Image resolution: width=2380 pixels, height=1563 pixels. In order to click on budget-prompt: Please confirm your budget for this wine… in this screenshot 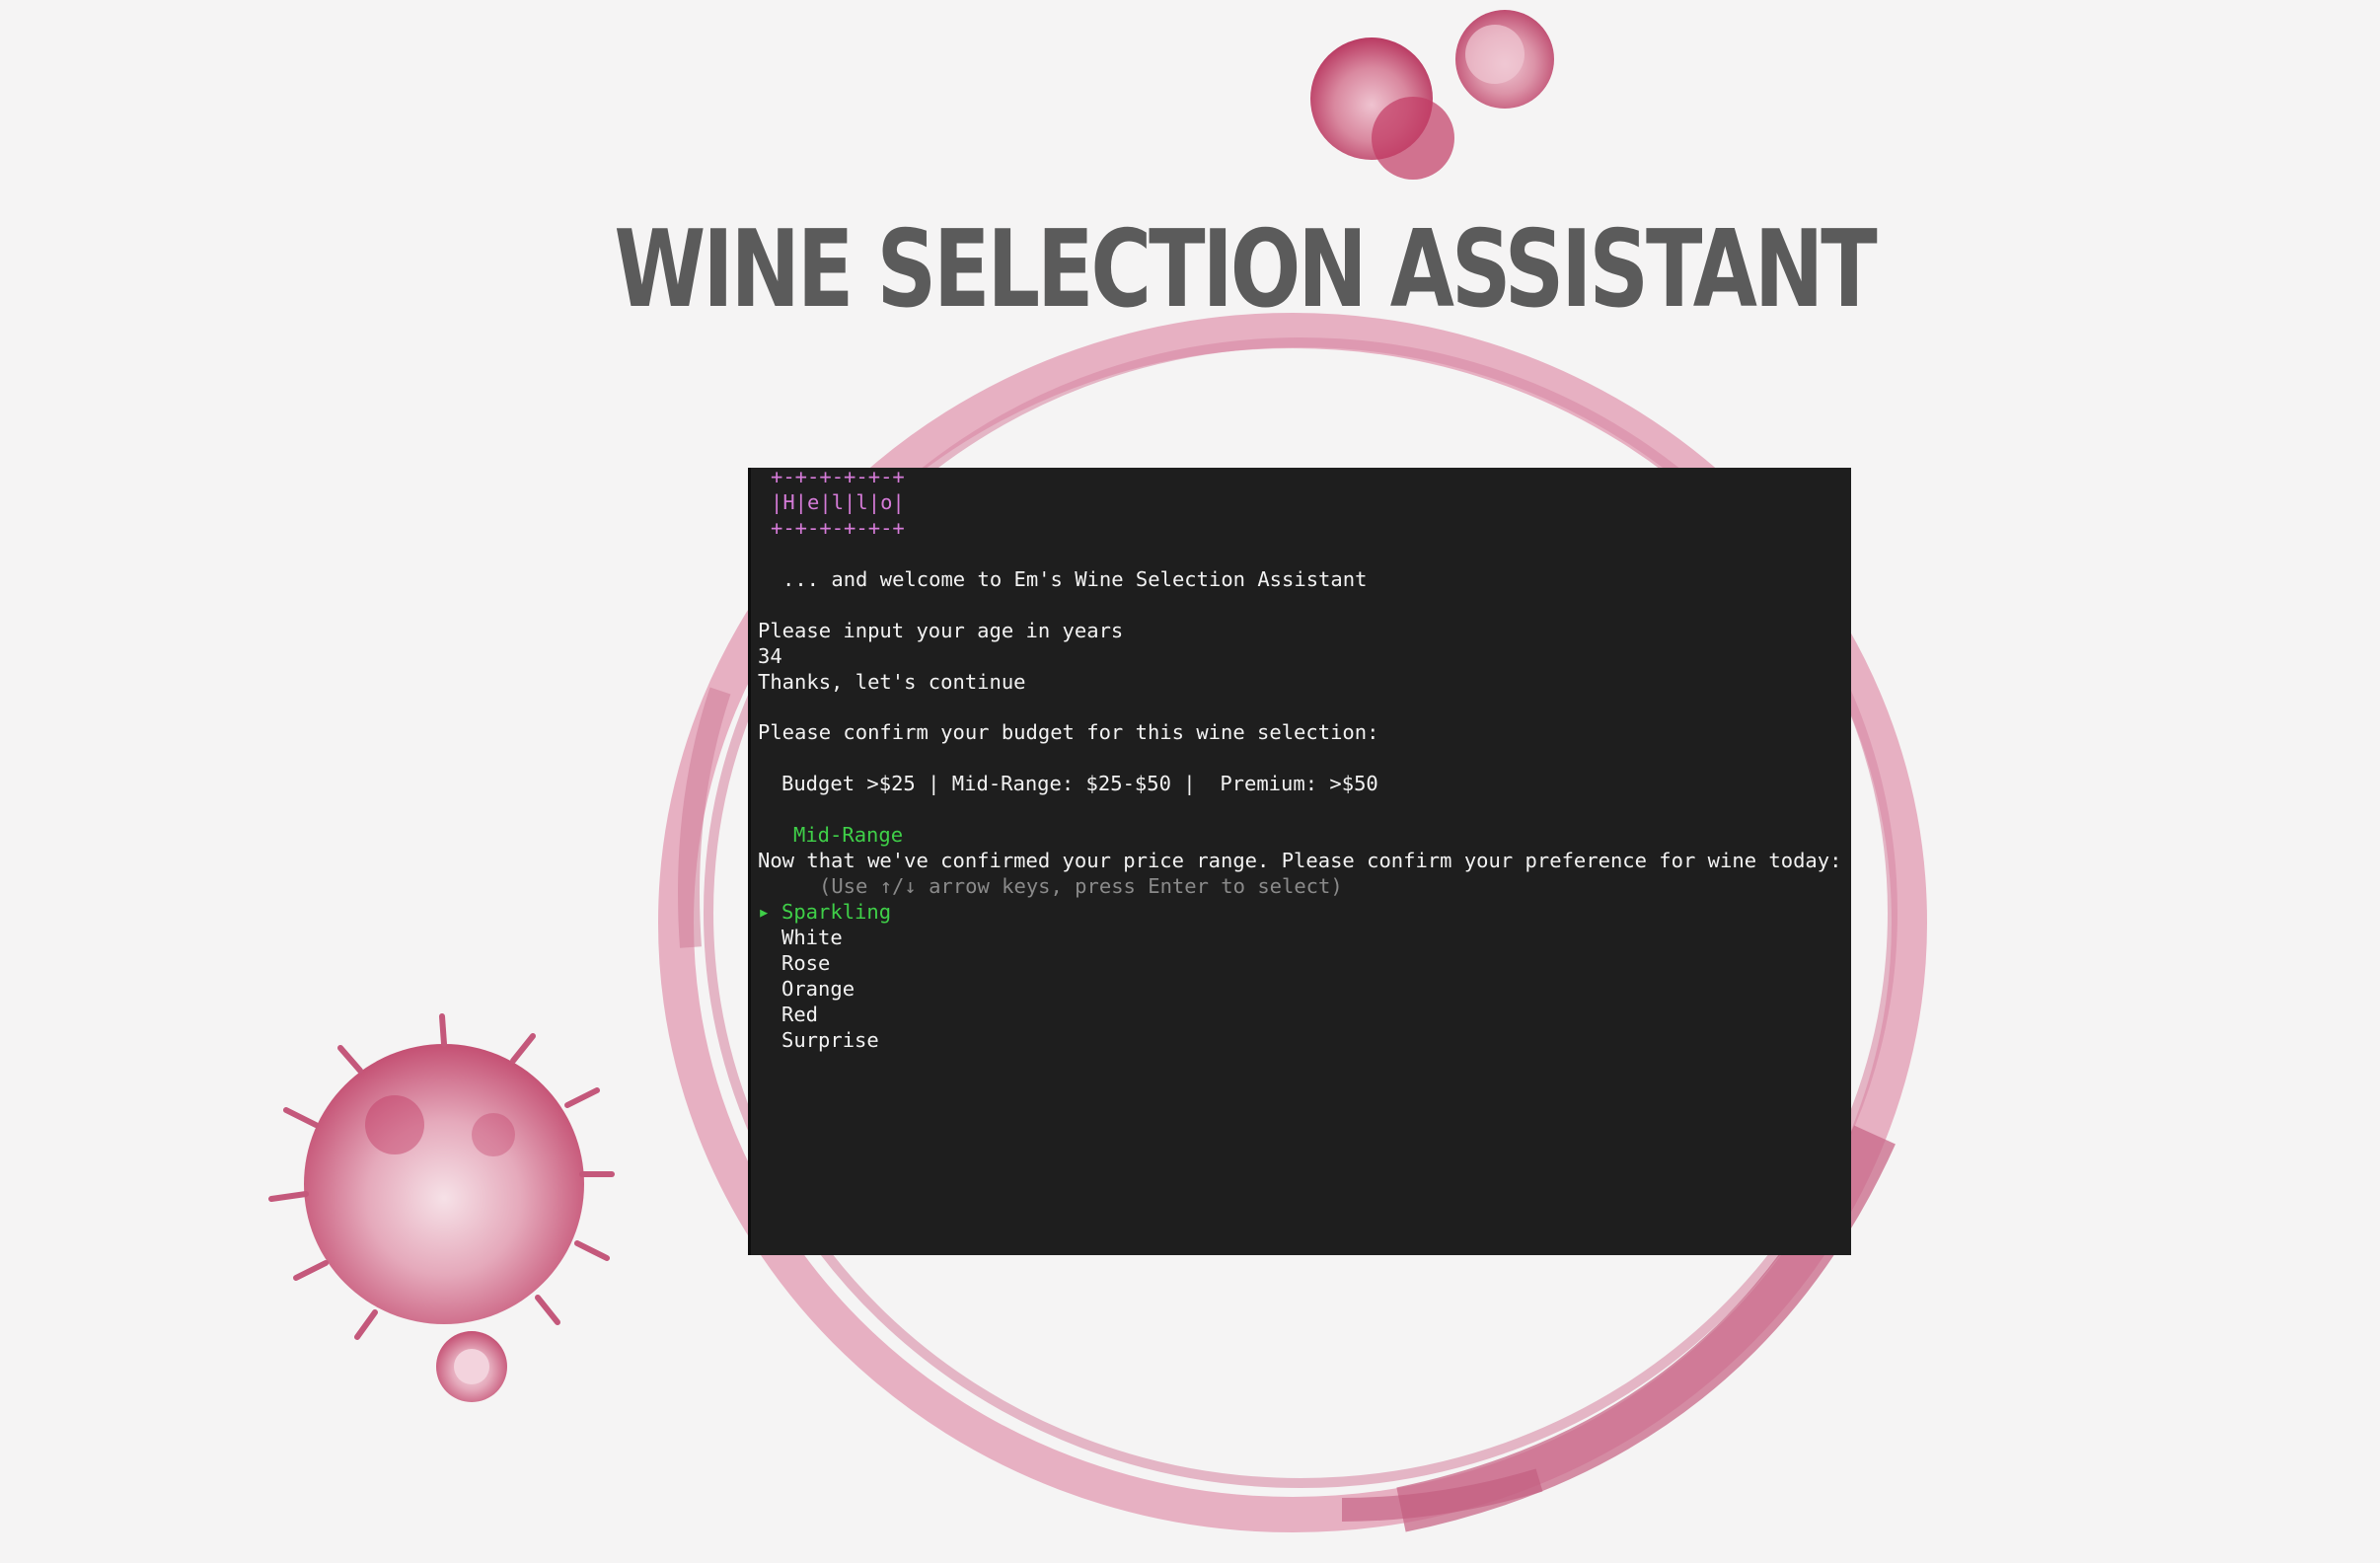, I will do `click(1068, 732)`.